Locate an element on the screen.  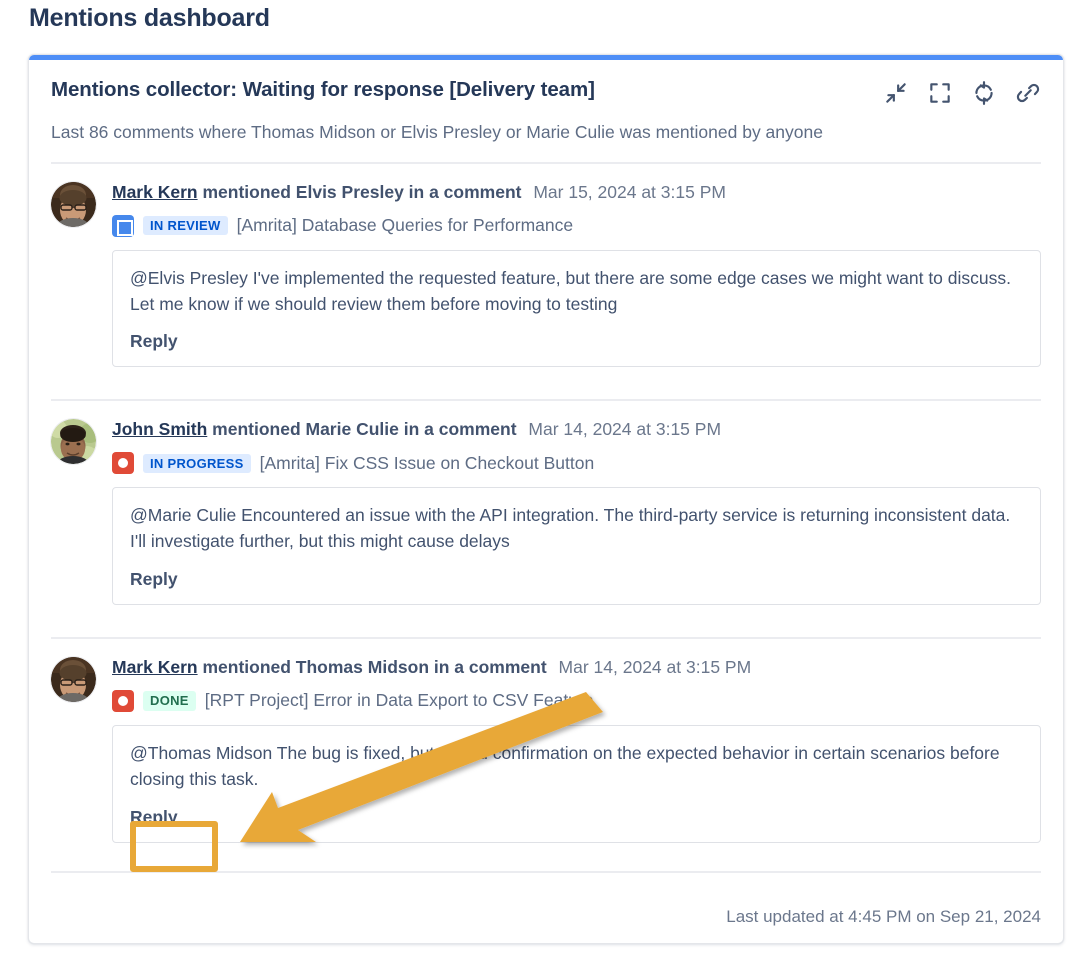
link-icon is located at coordinates (1028, 93).